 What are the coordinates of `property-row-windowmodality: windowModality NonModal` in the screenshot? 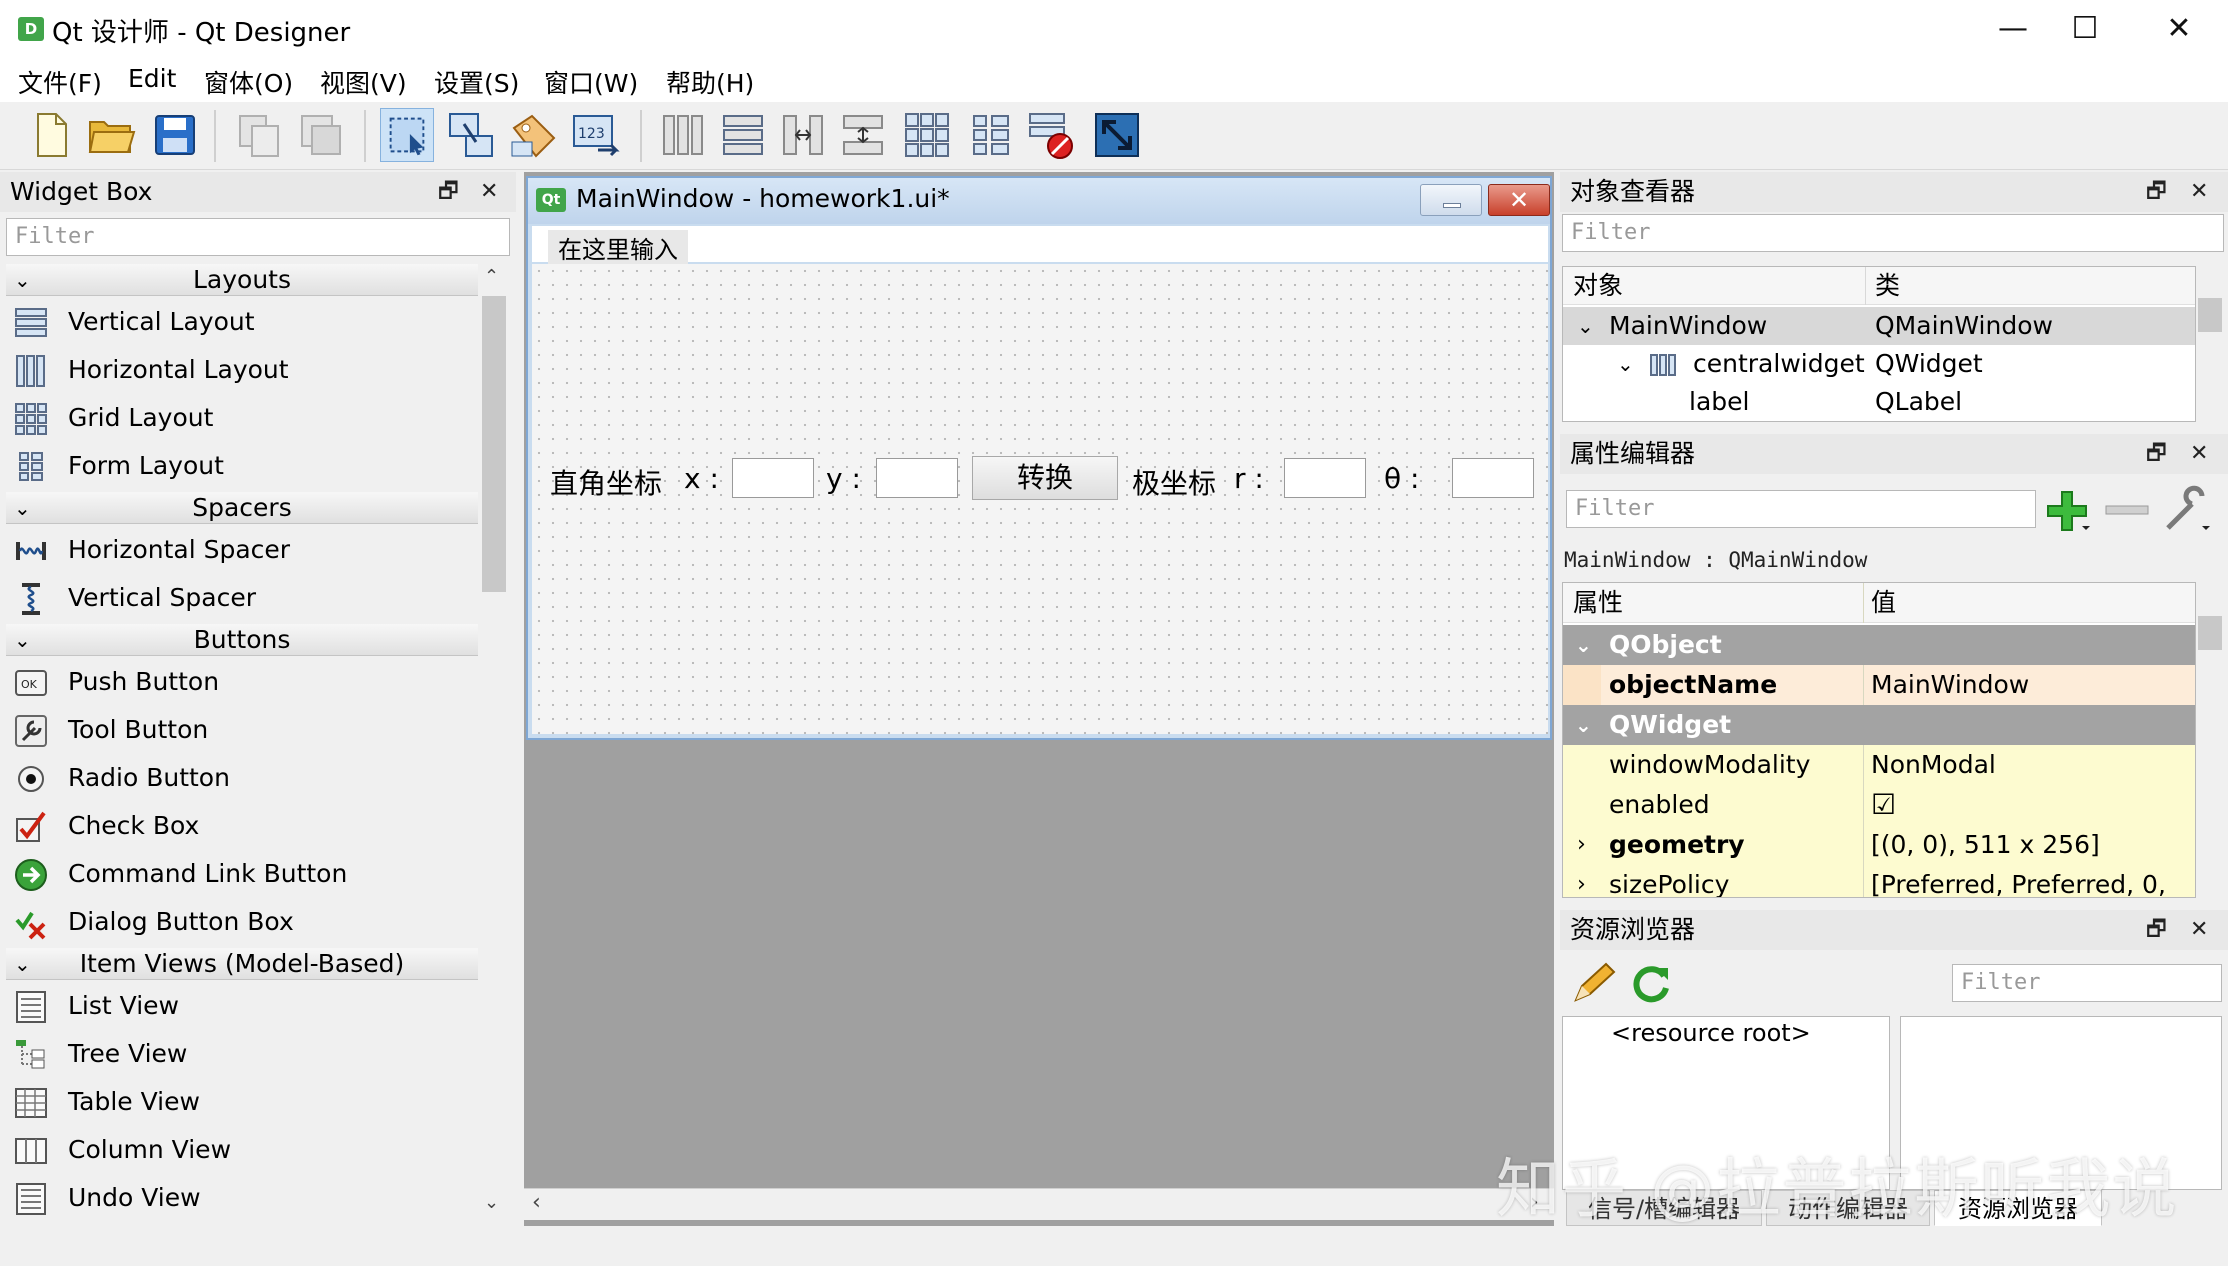 It's located at (1879, 765).